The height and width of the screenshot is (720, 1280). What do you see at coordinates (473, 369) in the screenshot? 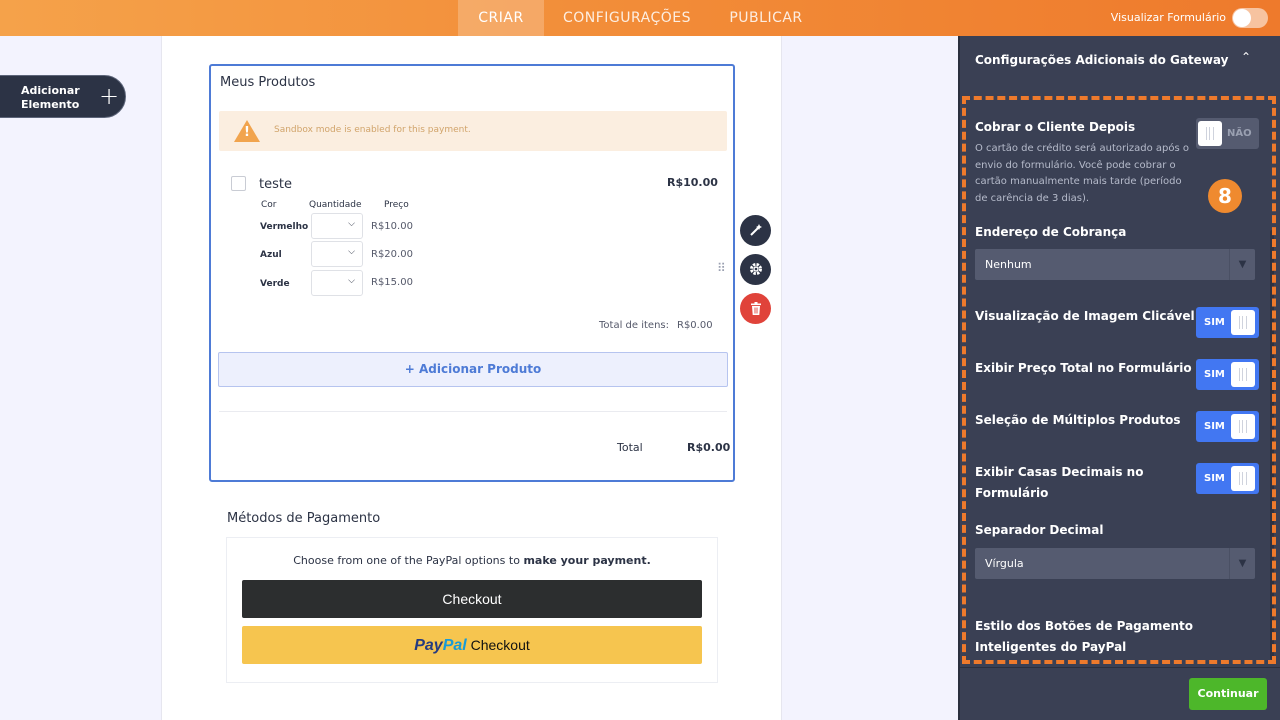
I see `add-product-button: + Adicionar Produto` at bounding box center [473, 369].